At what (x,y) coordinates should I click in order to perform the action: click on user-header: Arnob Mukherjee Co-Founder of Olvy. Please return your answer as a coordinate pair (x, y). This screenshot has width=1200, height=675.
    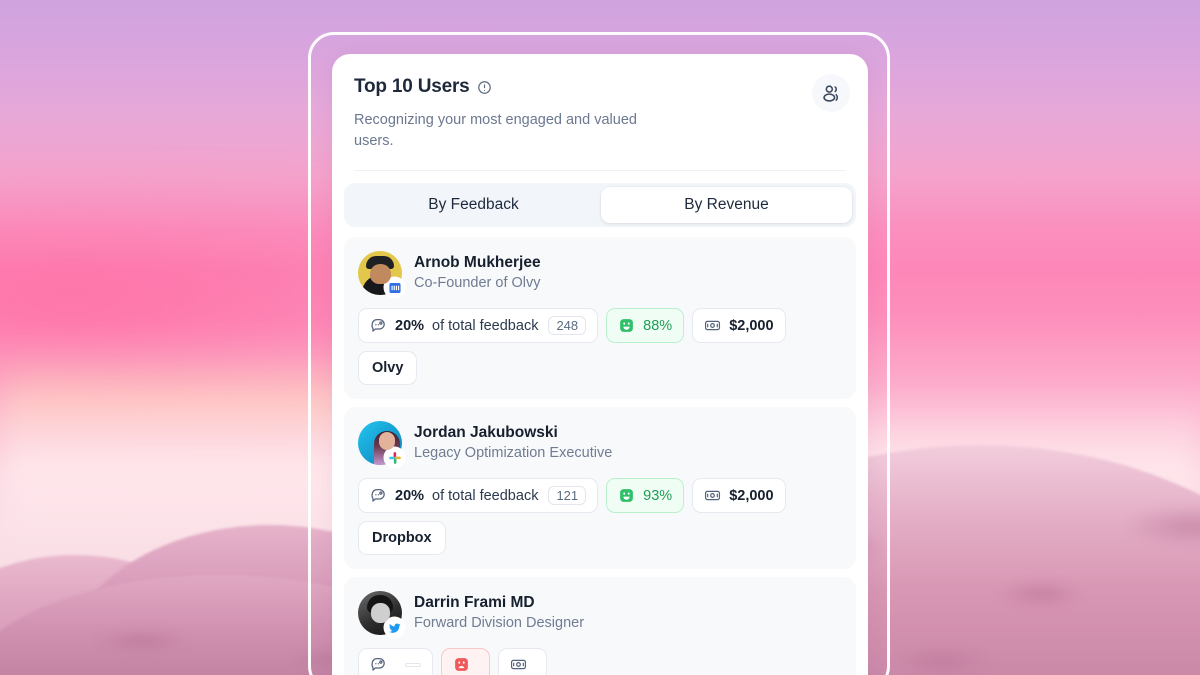
    Looking at the image, I should click on (600, 274).